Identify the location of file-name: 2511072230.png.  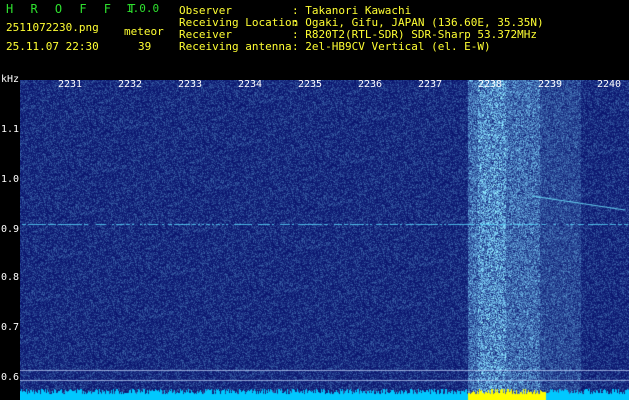
(52, 27).